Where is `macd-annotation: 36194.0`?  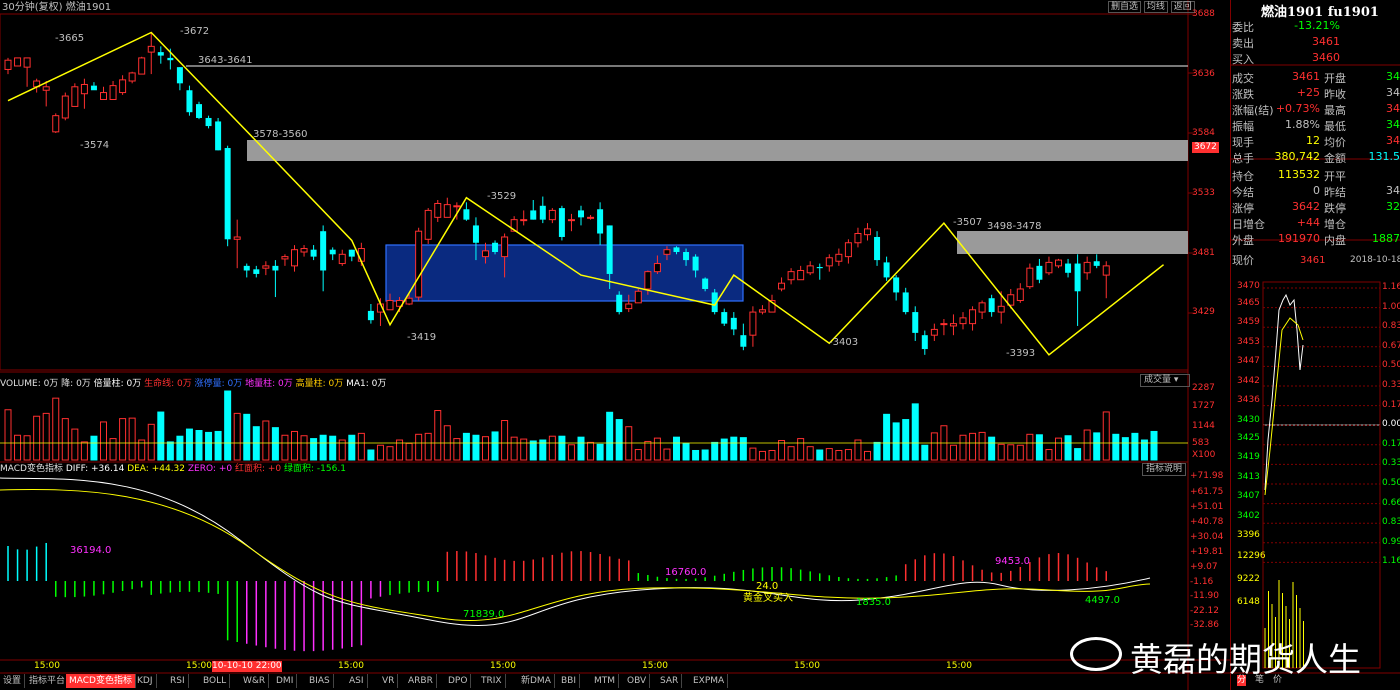 macd-annotation: 36194.0 is located at coordinates (91, 550).